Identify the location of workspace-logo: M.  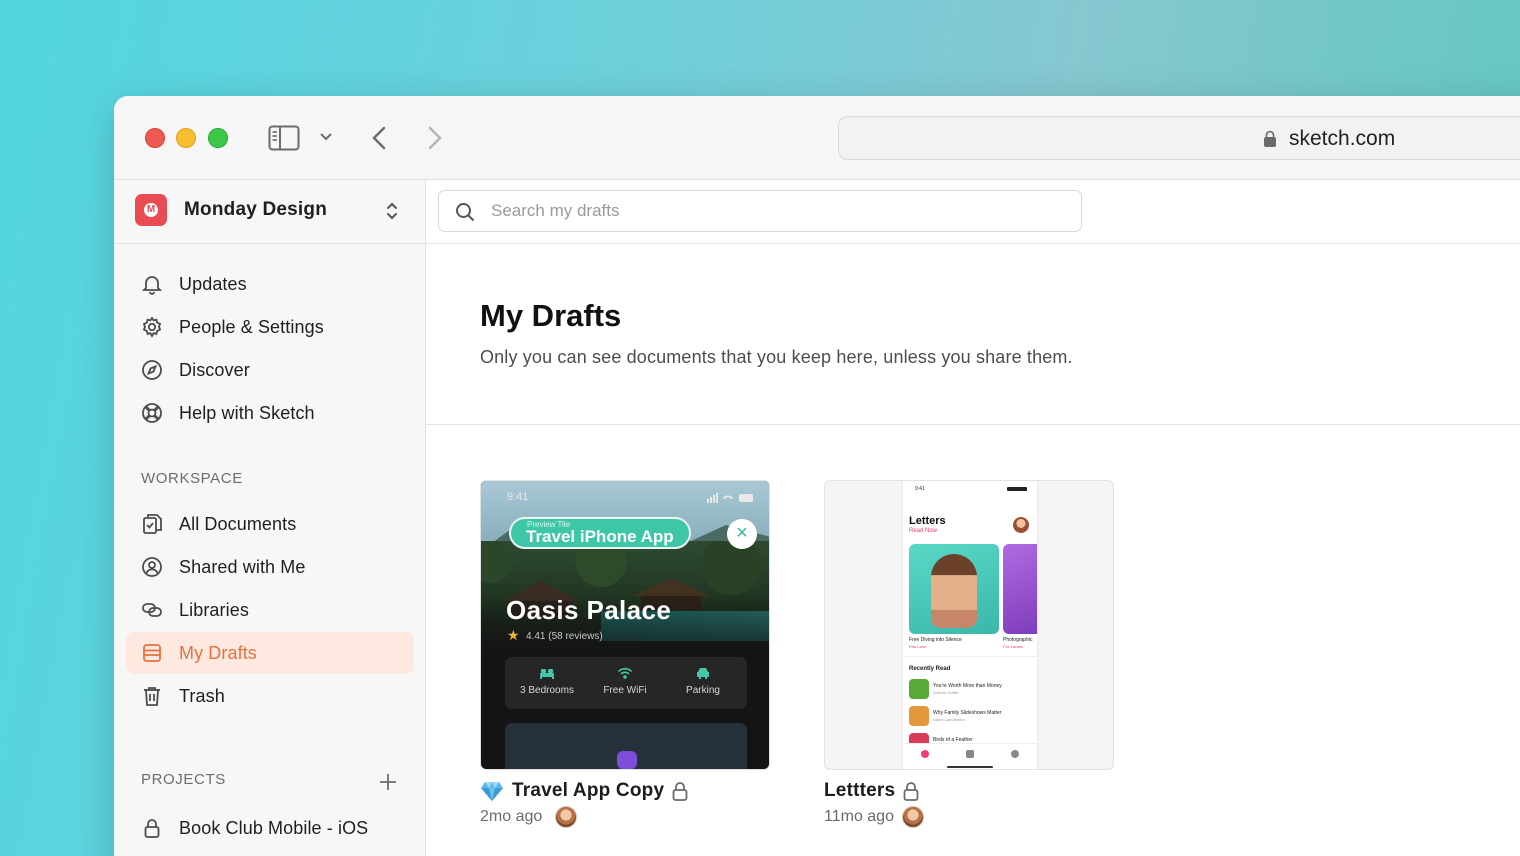
(151, 210).